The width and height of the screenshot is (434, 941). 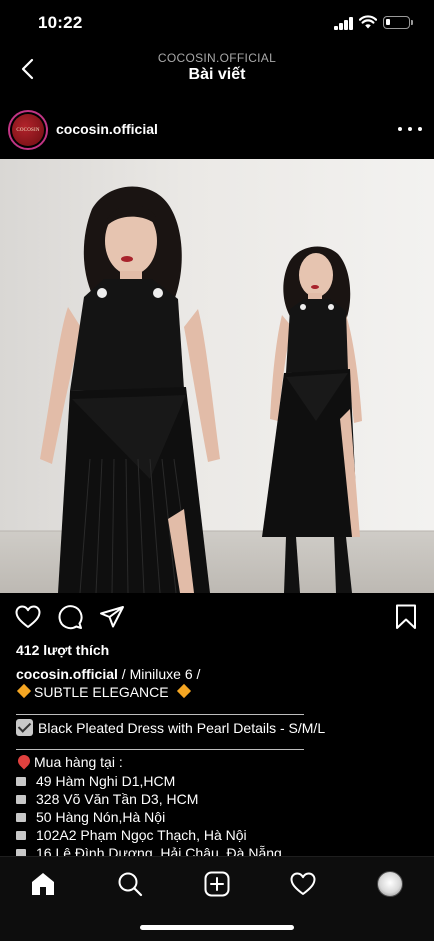 What do you see at coordinates (217, 23) in the screenshot?
I see `status-bar: 10:22` at bounding box center [217, 23].